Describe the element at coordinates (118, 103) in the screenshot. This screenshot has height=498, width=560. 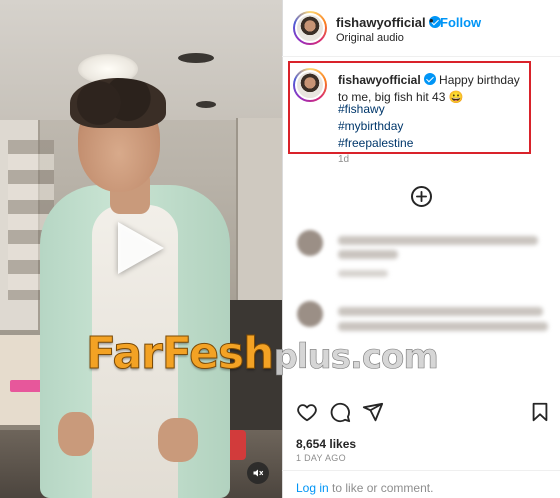
I see `person-hair` at that location.